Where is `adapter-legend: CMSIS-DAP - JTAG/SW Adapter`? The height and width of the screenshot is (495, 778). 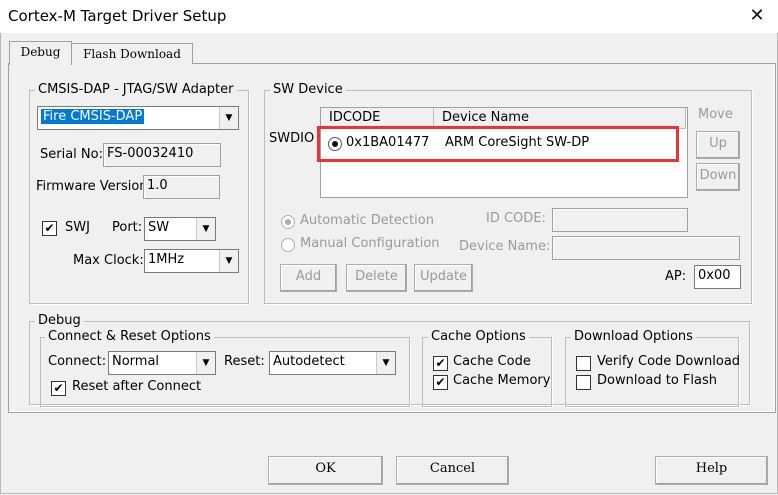
adapter-legend: CMSIS-DAP - JTAG/SW Adapter is located at coordinates (136, 89).